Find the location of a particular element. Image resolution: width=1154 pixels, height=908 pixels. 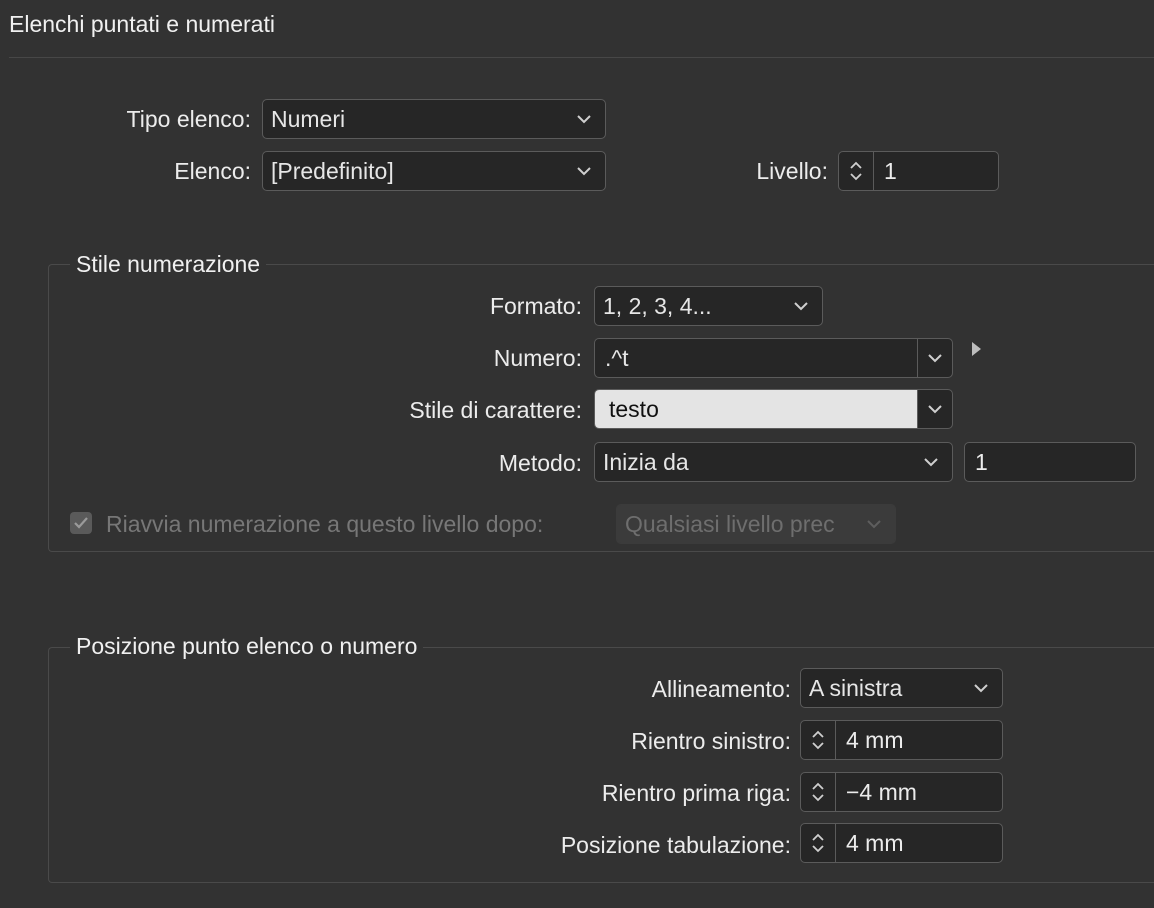

list-label: Elenco: is located at coordinates (212, 171).